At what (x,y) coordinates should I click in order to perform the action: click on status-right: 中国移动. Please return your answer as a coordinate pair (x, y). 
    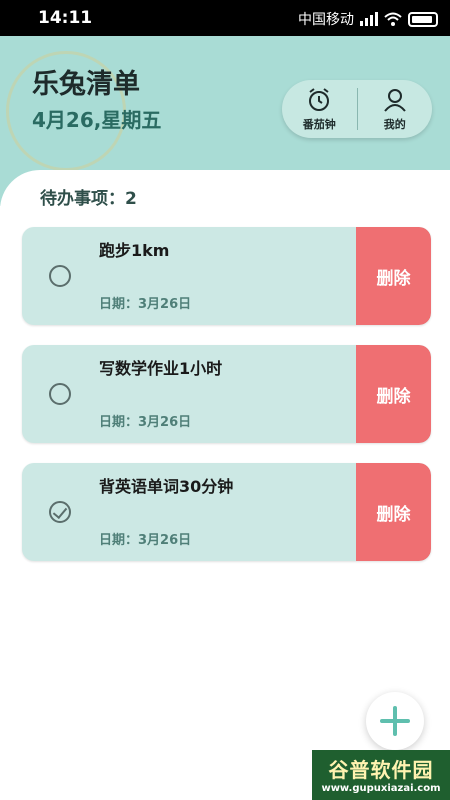
    Looking at the image, I should click on (368, 19).